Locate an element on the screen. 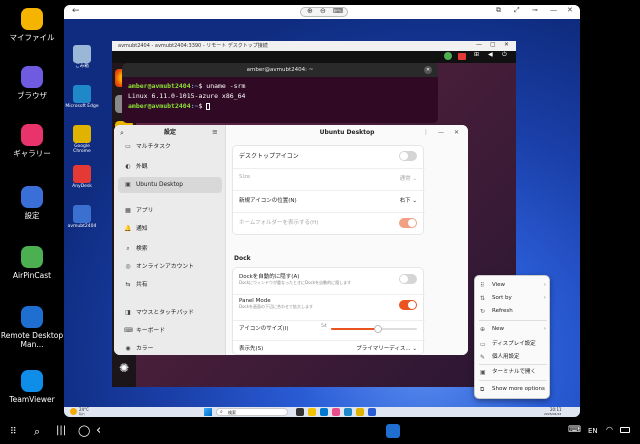 This screenshot has height=444, width=640. sidebar-item-6: ◎ オンラインアカウント is located at coordinates (170, 267).